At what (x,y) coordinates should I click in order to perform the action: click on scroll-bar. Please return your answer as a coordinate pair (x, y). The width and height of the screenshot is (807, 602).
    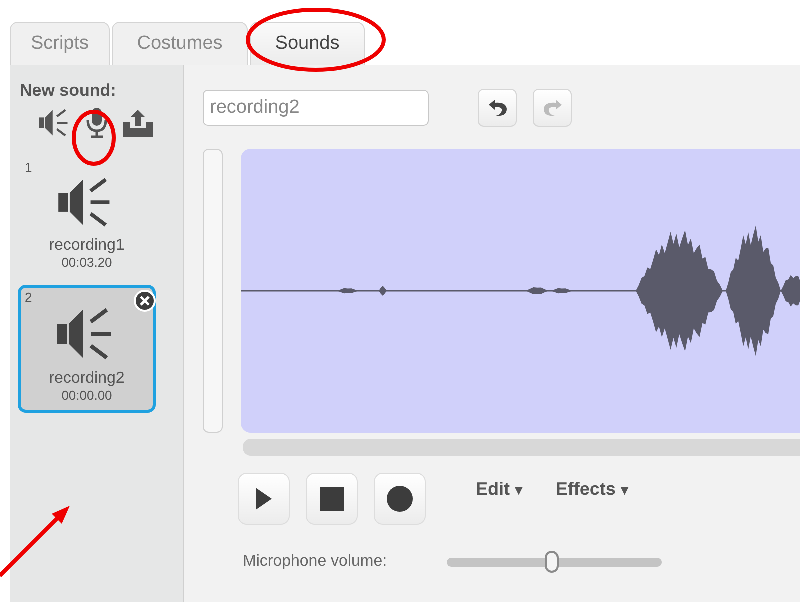
    Looking at the image, I should click on (521, 447).